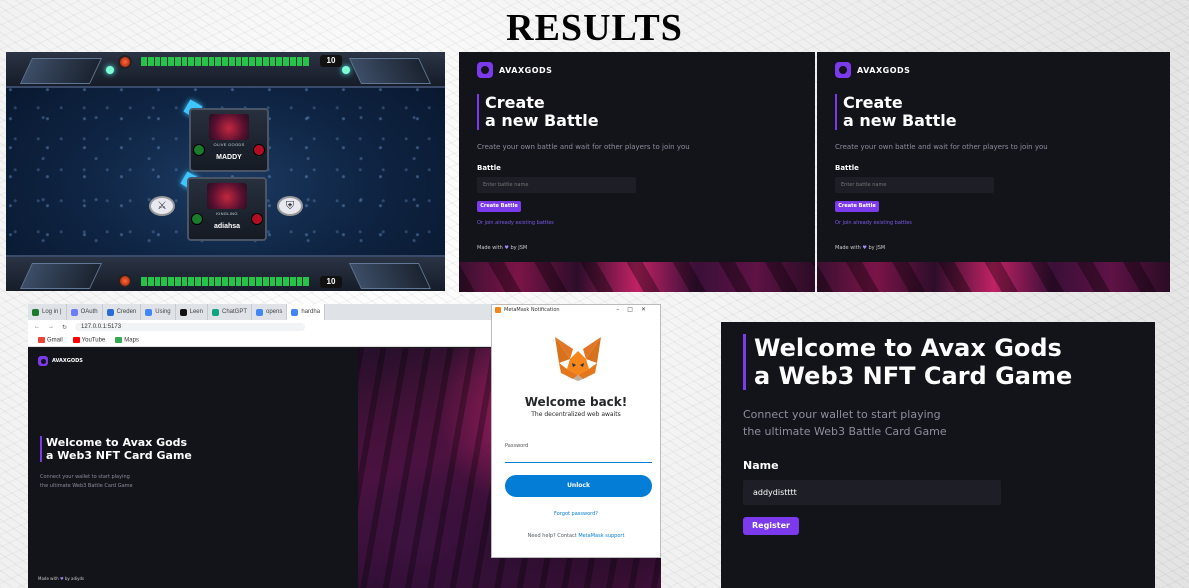  I want to click on opponent-avatar, so click(125, 62).